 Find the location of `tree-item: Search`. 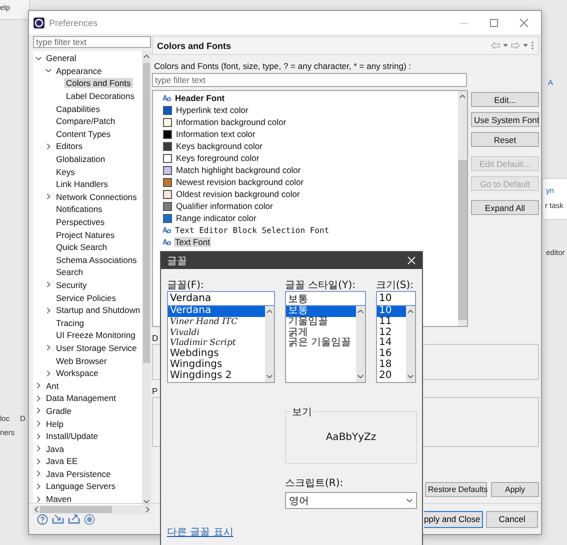

tree-item: Search is located at coordinates (69, 272).